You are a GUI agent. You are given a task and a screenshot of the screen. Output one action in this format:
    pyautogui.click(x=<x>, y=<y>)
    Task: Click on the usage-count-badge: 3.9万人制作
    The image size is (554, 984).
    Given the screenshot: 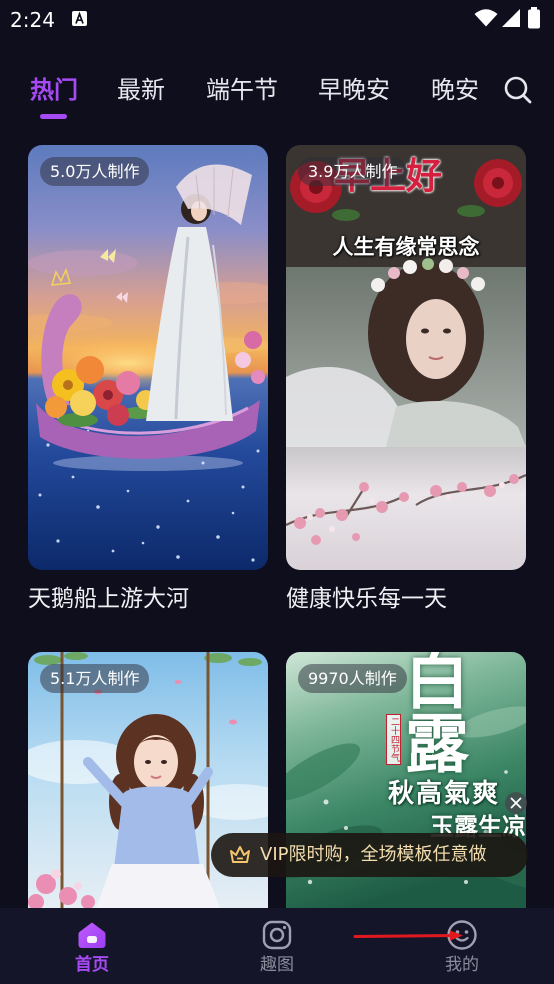 What is the action you would take?
    pyautogui.click(x=353, y=171)
    